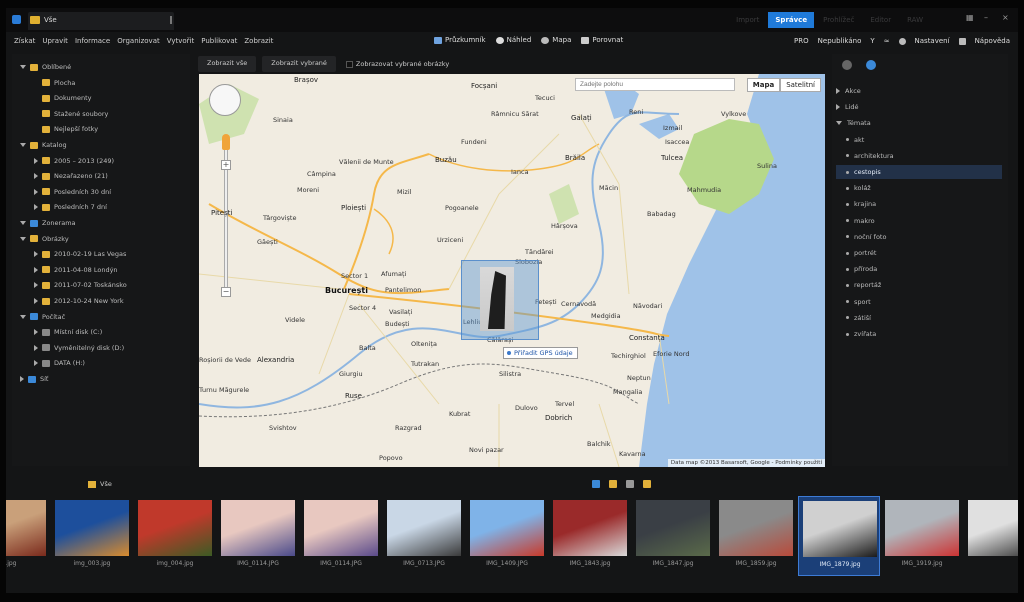  Describe the element at coordinates (513, 40) in the screenshot. I see `view-preview: Náhled` at that location.